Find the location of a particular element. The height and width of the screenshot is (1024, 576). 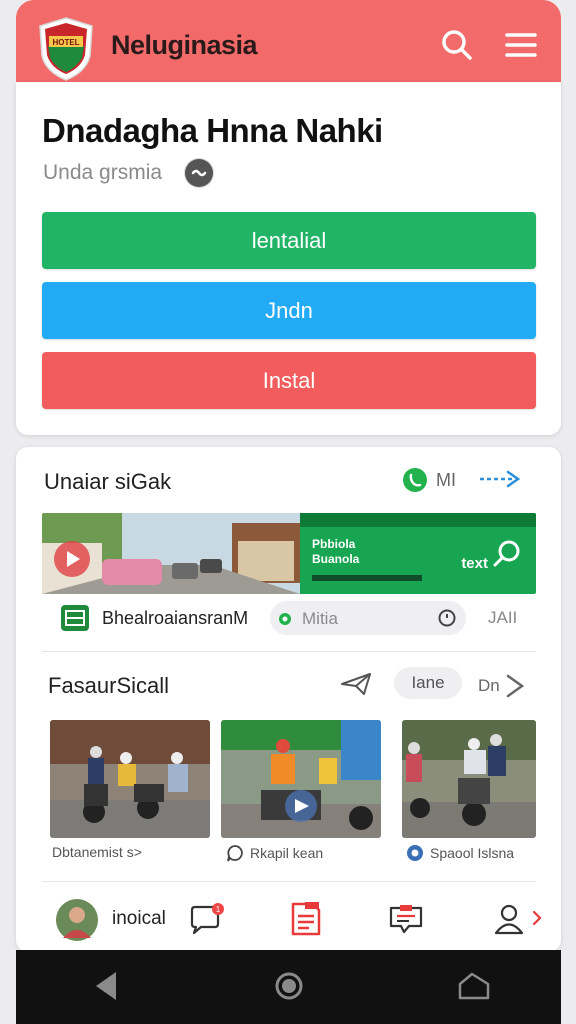

search-icon is located at coordinates (457, 45).